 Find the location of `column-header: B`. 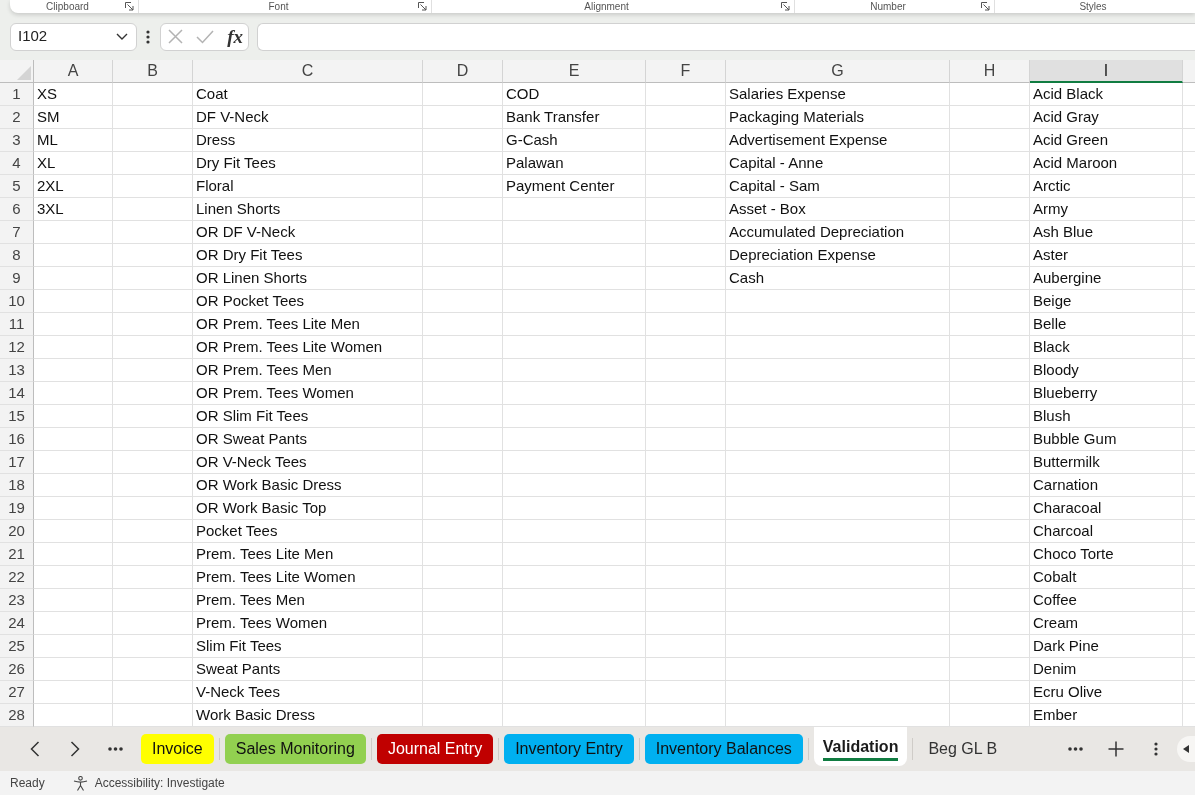

column-header: B is located at coordinates (153, 71).